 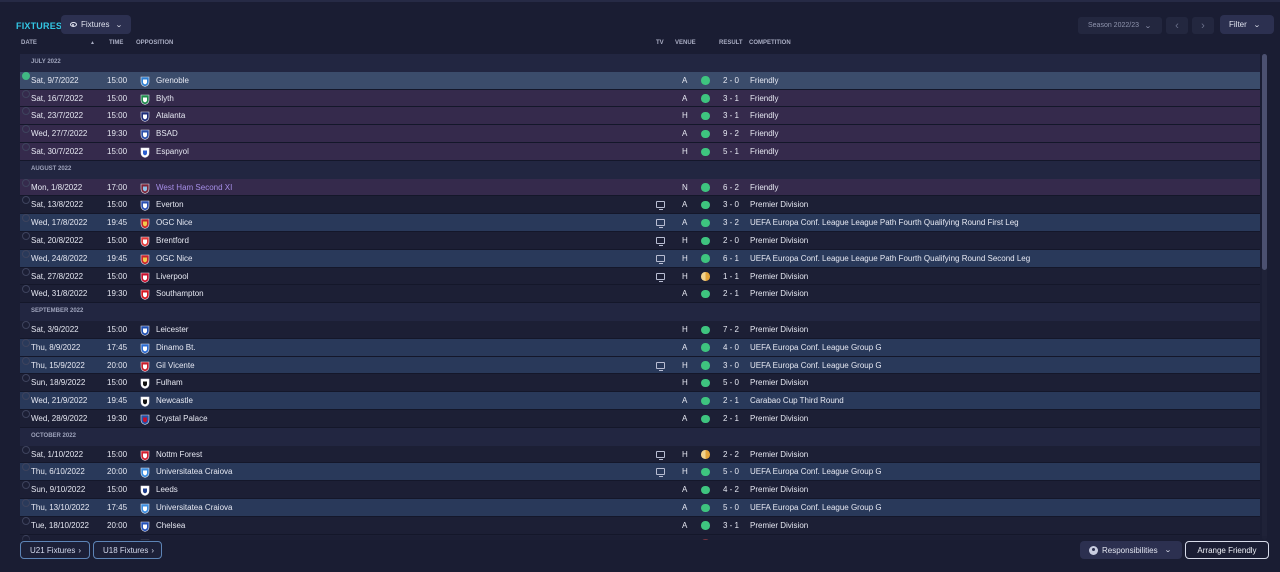 What do you see at coordinates (1247, 24) in the screenshot?
I see `filter-button: Filter ⌄` at bounding box center [1247, 24].